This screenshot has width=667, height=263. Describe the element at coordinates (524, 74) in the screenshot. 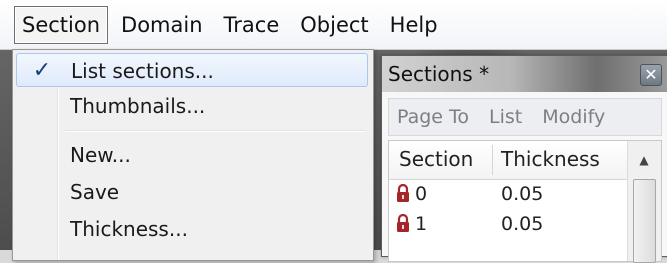

I see `sections-window-titlebar: Sections * ✕` at that location.